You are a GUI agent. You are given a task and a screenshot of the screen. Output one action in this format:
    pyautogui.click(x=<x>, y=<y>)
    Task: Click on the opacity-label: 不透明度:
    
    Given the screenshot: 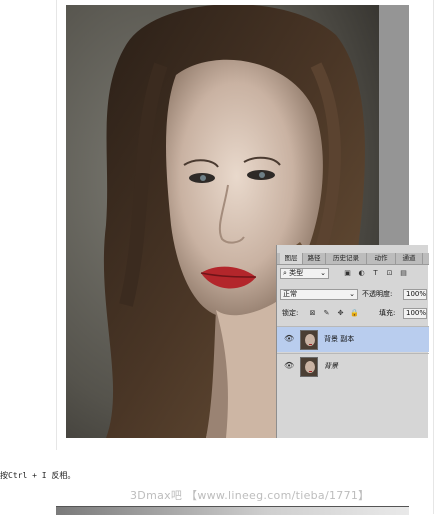 What is the action you would take?
    pyautogui.click(x=377, y=294)
    